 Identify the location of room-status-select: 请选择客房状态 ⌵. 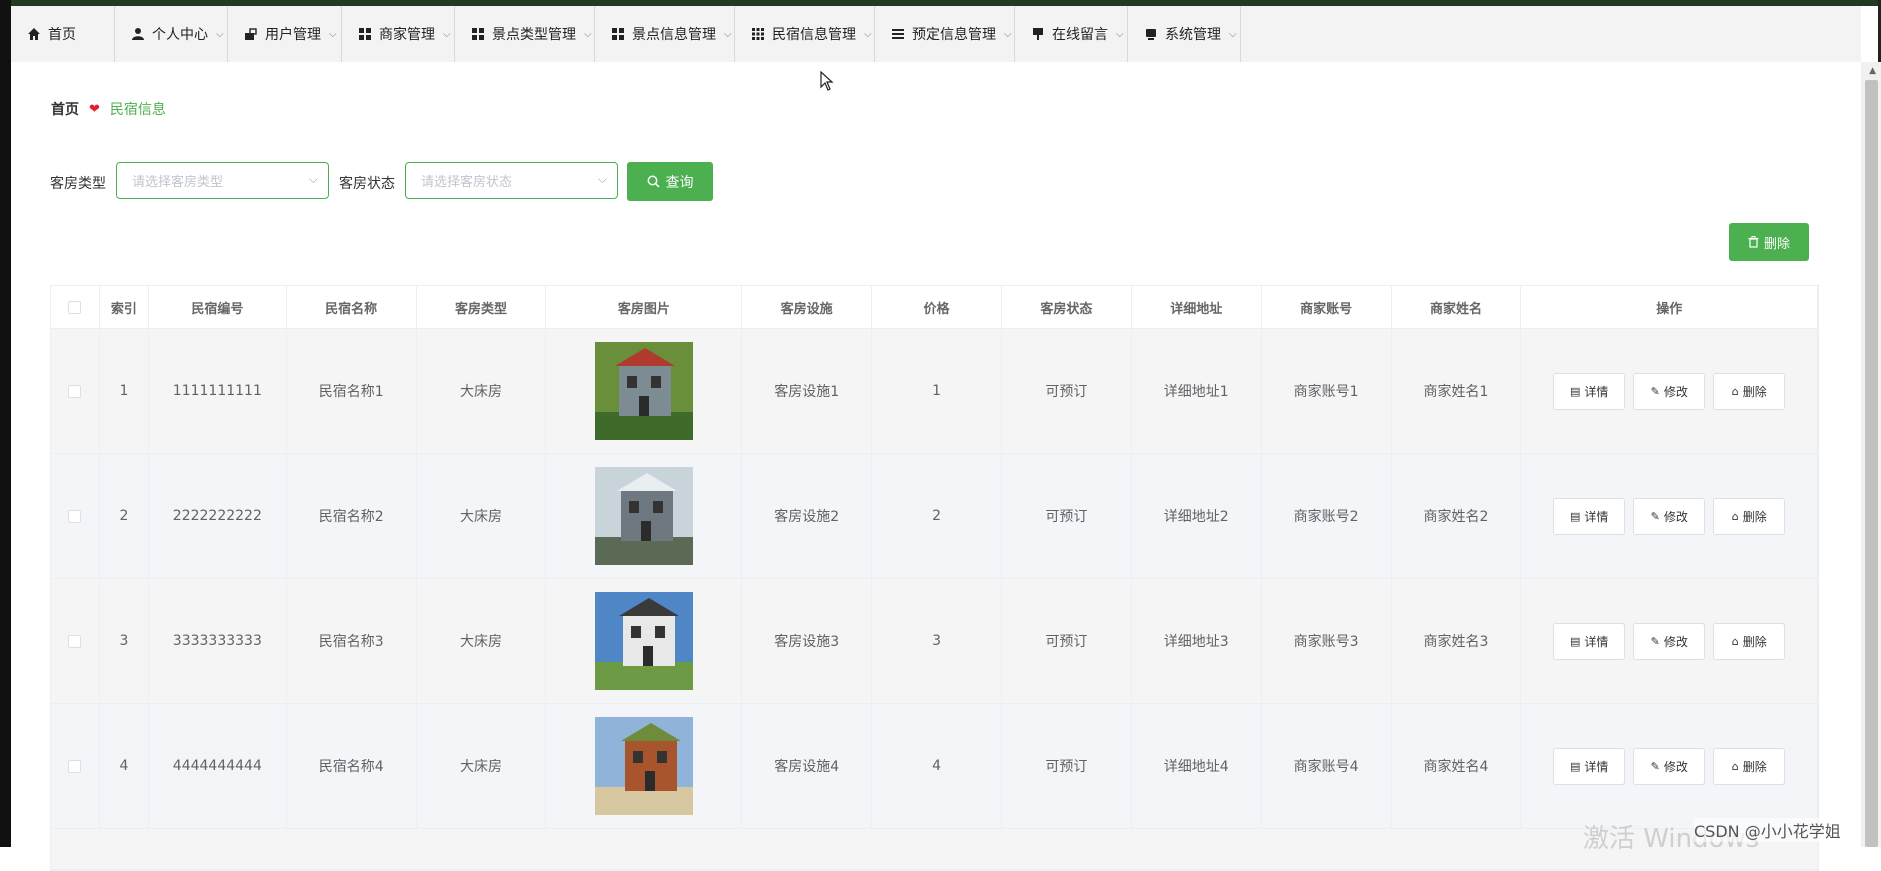
(511, 180).